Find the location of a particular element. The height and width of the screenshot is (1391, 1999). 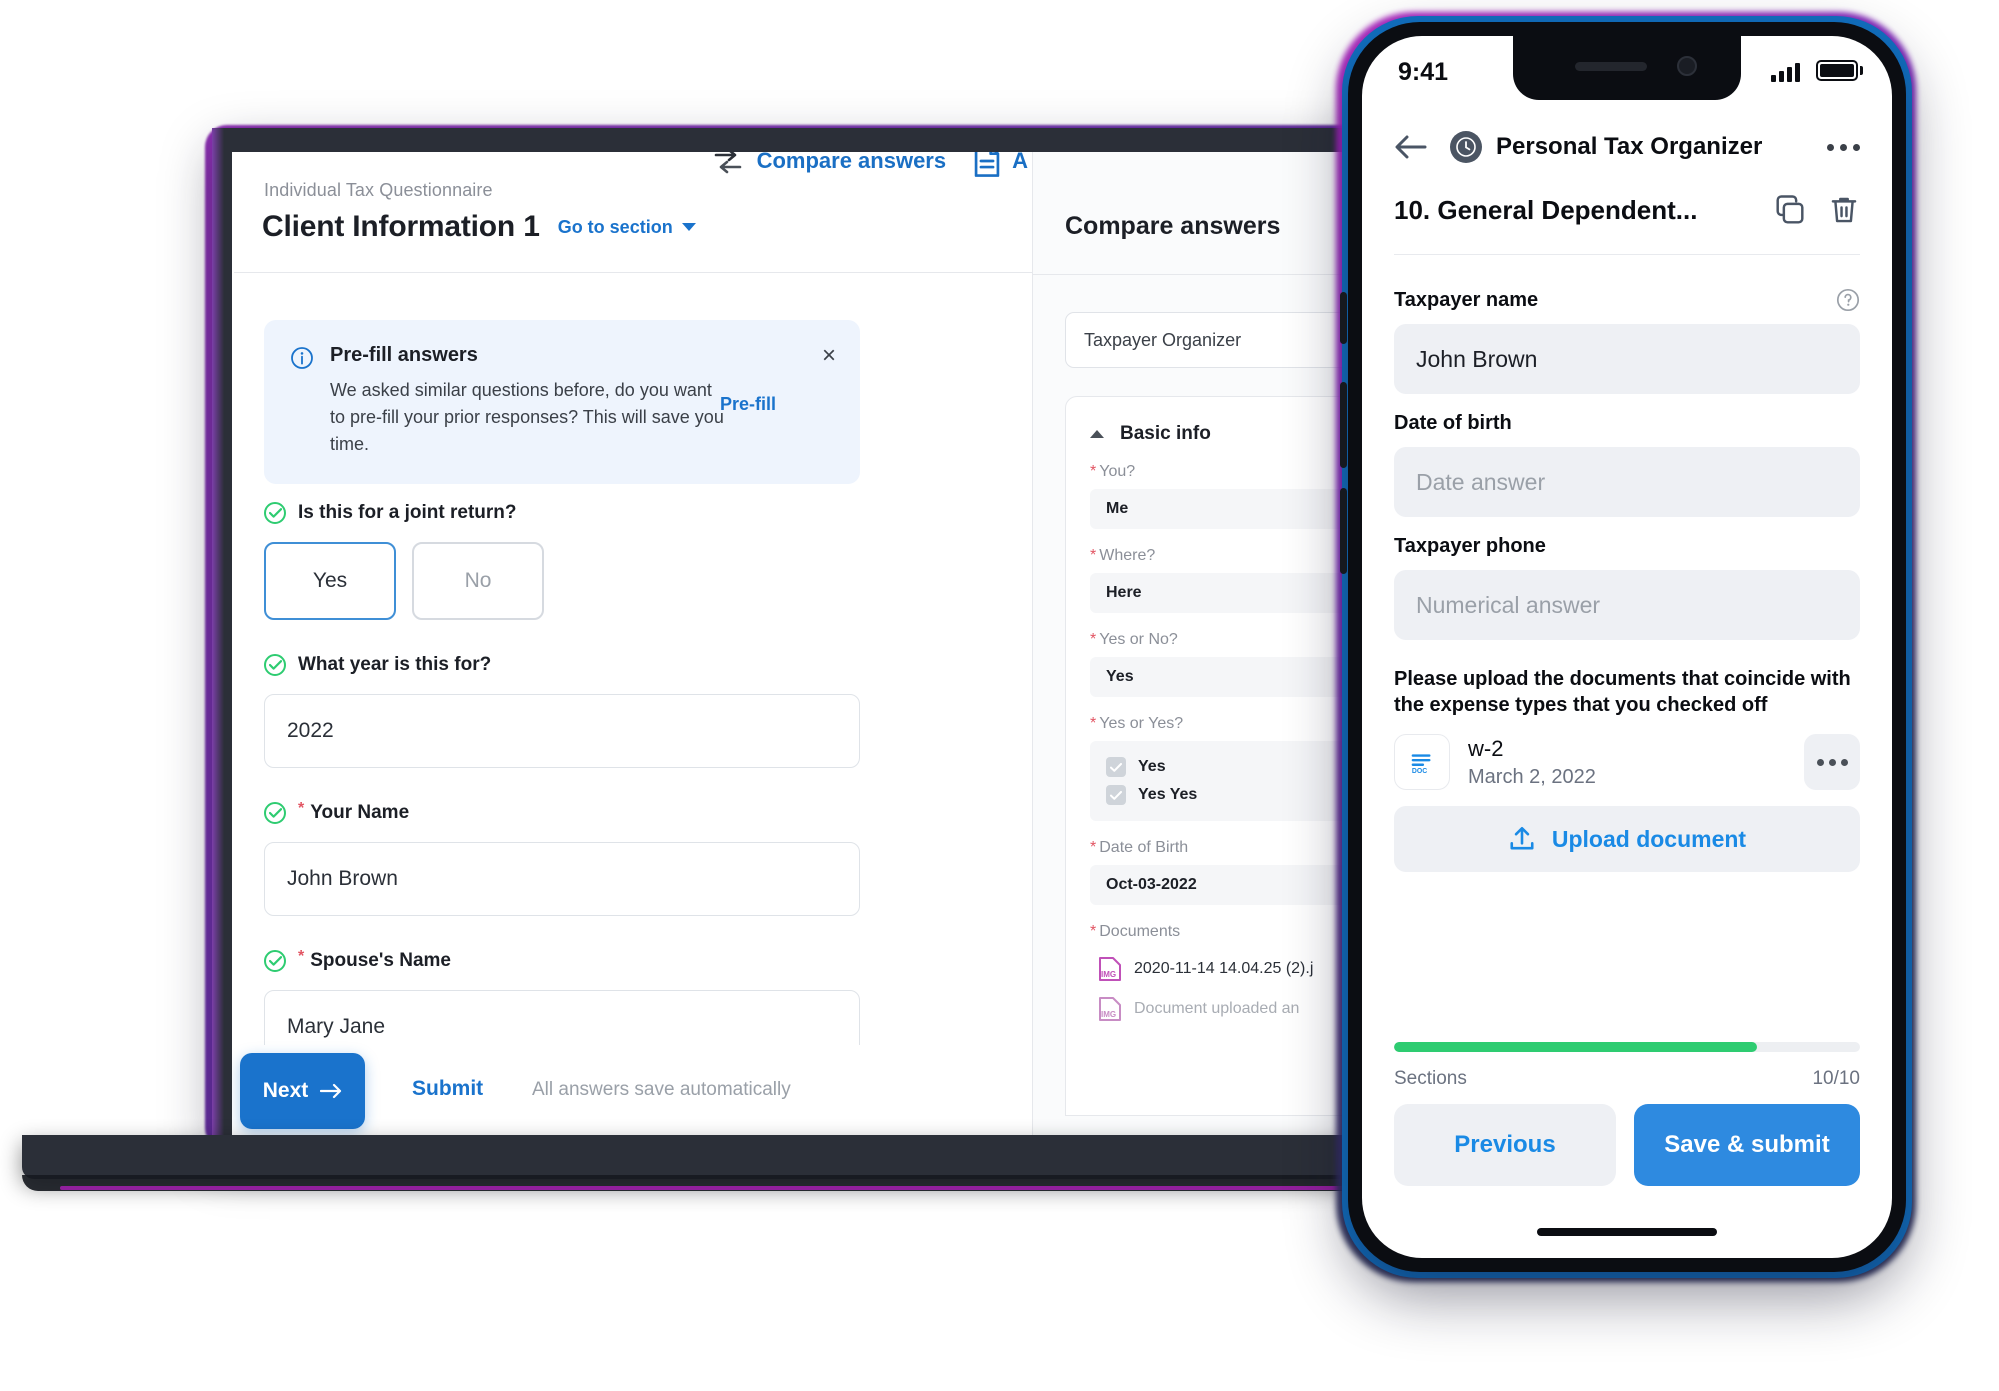

compare-question-text: You? is located at coordinates (1117, 471).